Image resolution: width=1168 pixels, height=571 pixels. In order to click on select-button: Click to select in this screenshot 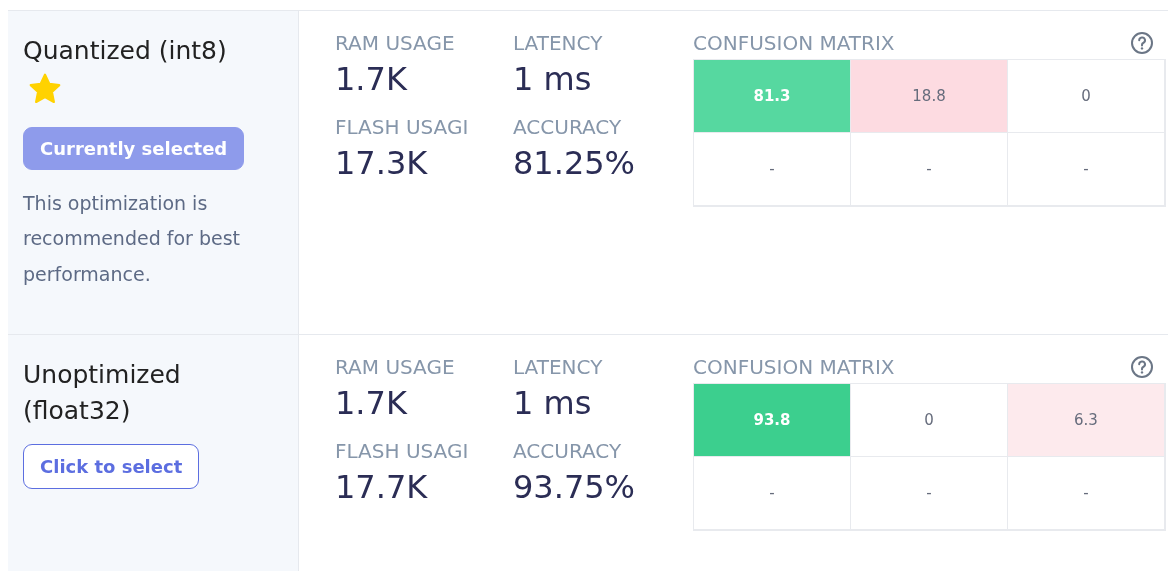, I will do `click(111, 466)`.